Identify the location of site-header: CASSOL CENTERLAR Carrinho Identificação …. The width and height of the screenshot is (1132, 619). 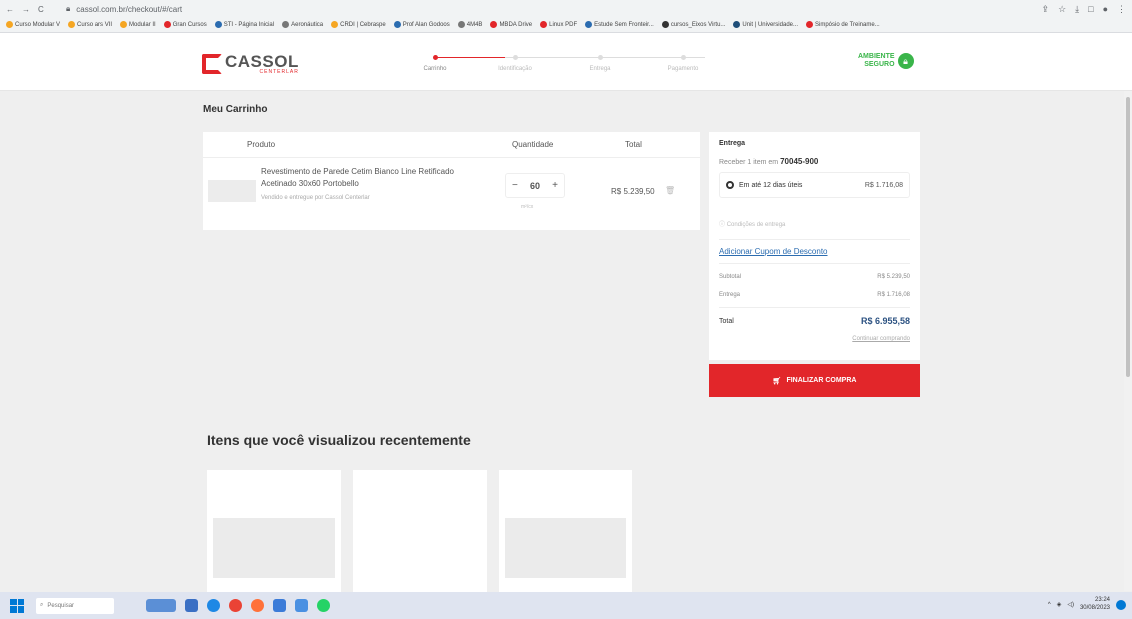
(566, 62).